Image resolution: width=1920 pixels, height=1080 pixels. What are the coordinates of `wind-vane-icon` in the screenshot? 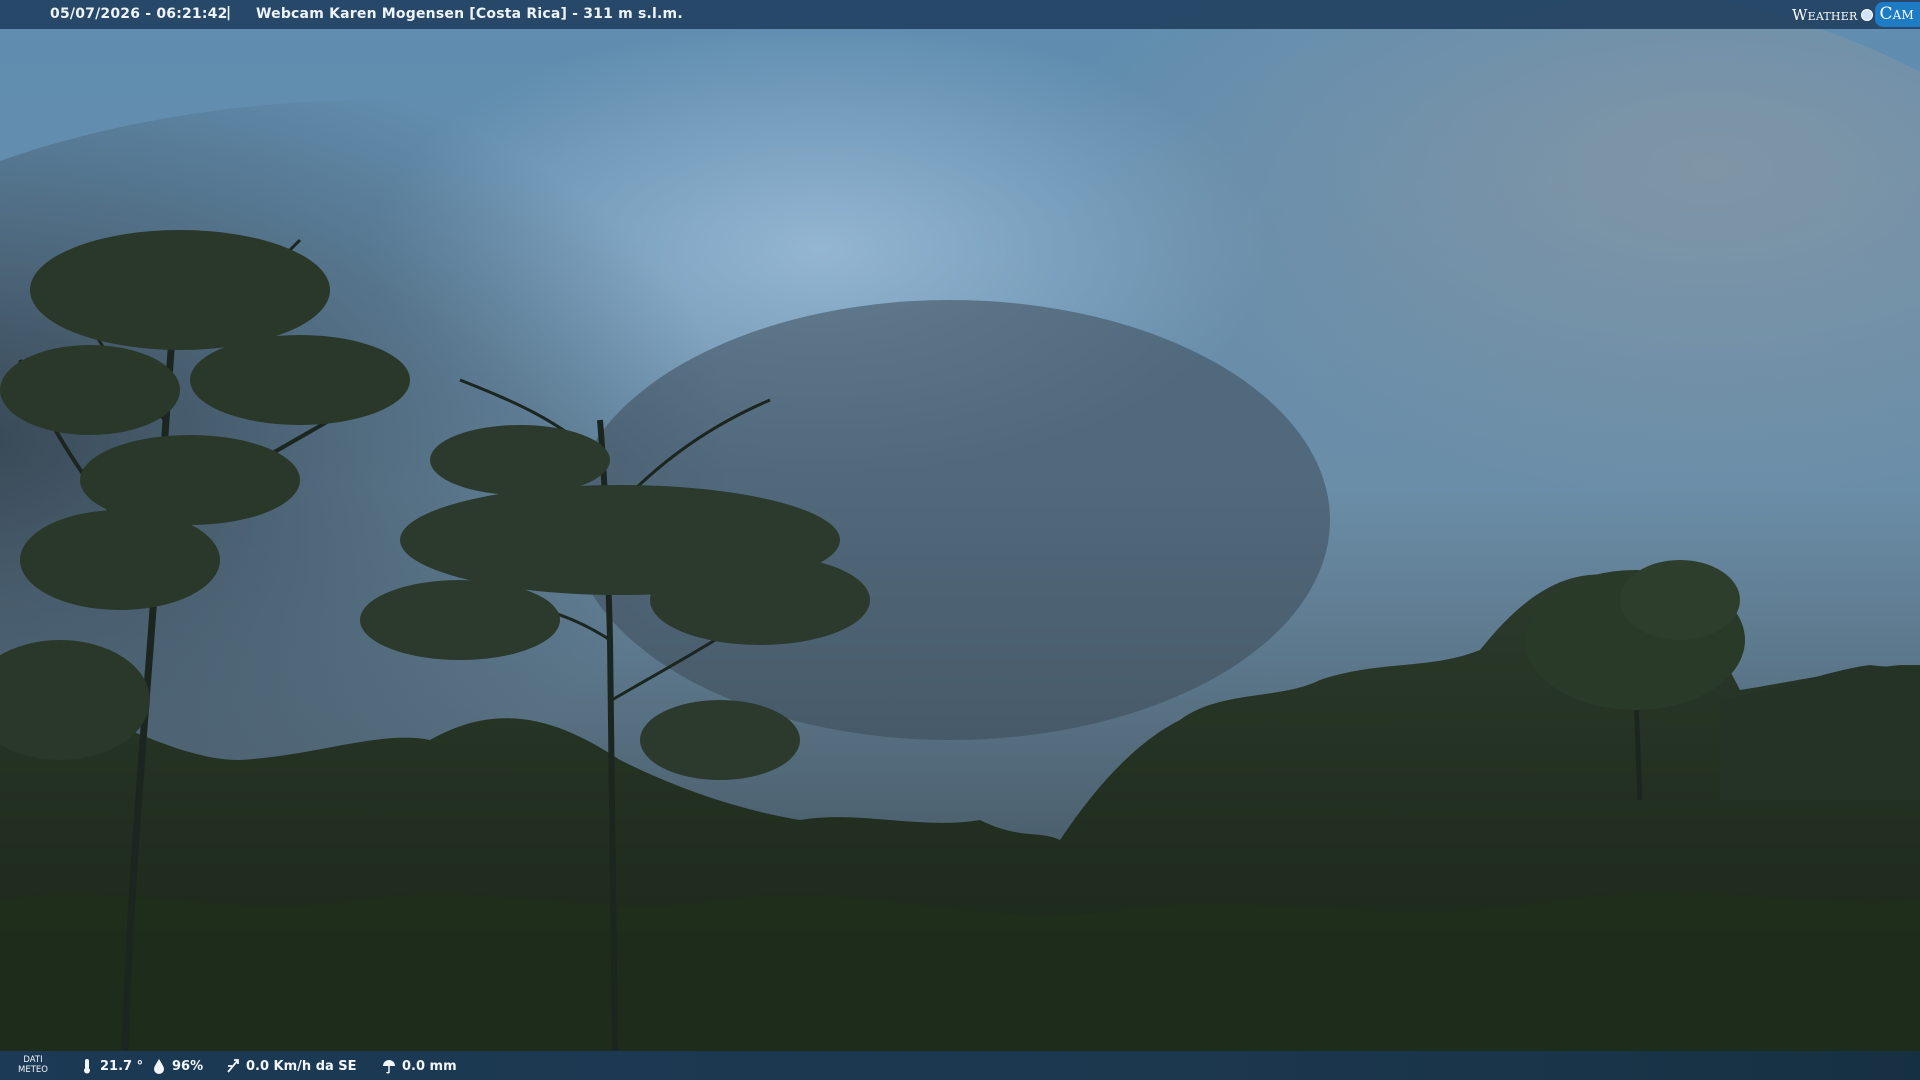 It's located at (233, 1066).